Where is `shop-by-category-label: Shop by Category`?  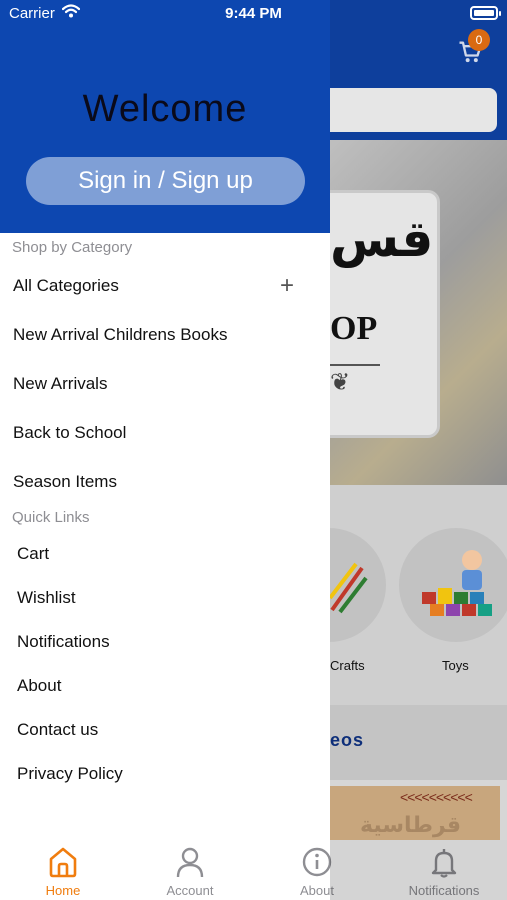 shop-by-category-label: Shop by Category is located at coordinates (72, 247).